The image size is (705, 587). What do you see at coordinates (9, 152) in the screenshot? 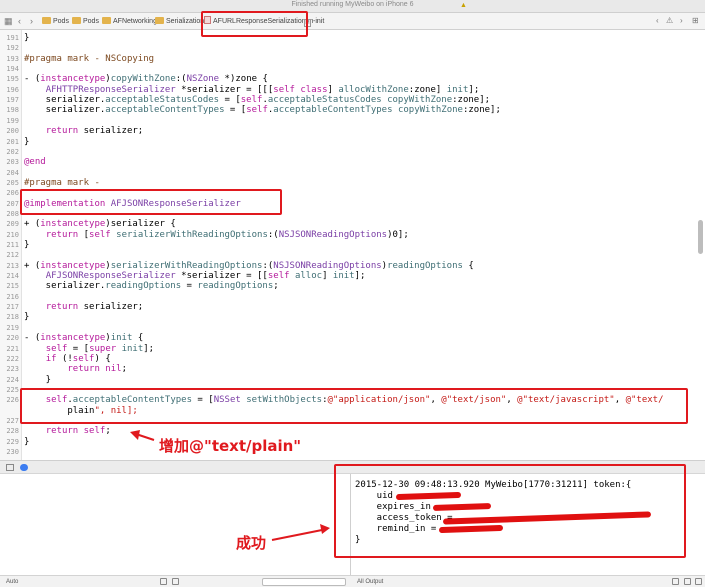
I see `line-number: 202` at bounding box center [9, 152].